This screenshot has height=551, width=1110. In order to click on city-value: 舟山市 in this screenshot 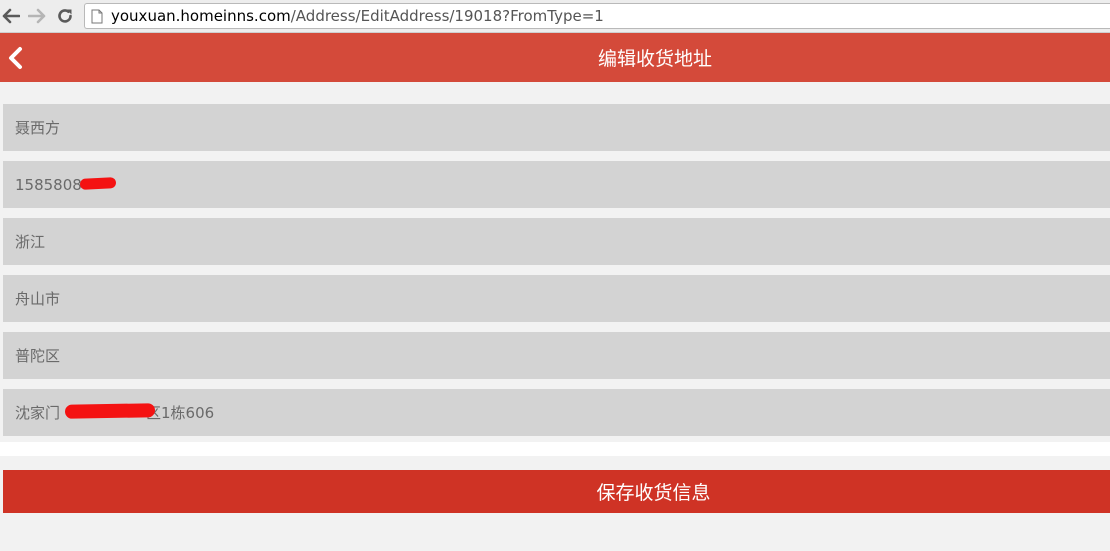, I will do `click(38, 299)`.